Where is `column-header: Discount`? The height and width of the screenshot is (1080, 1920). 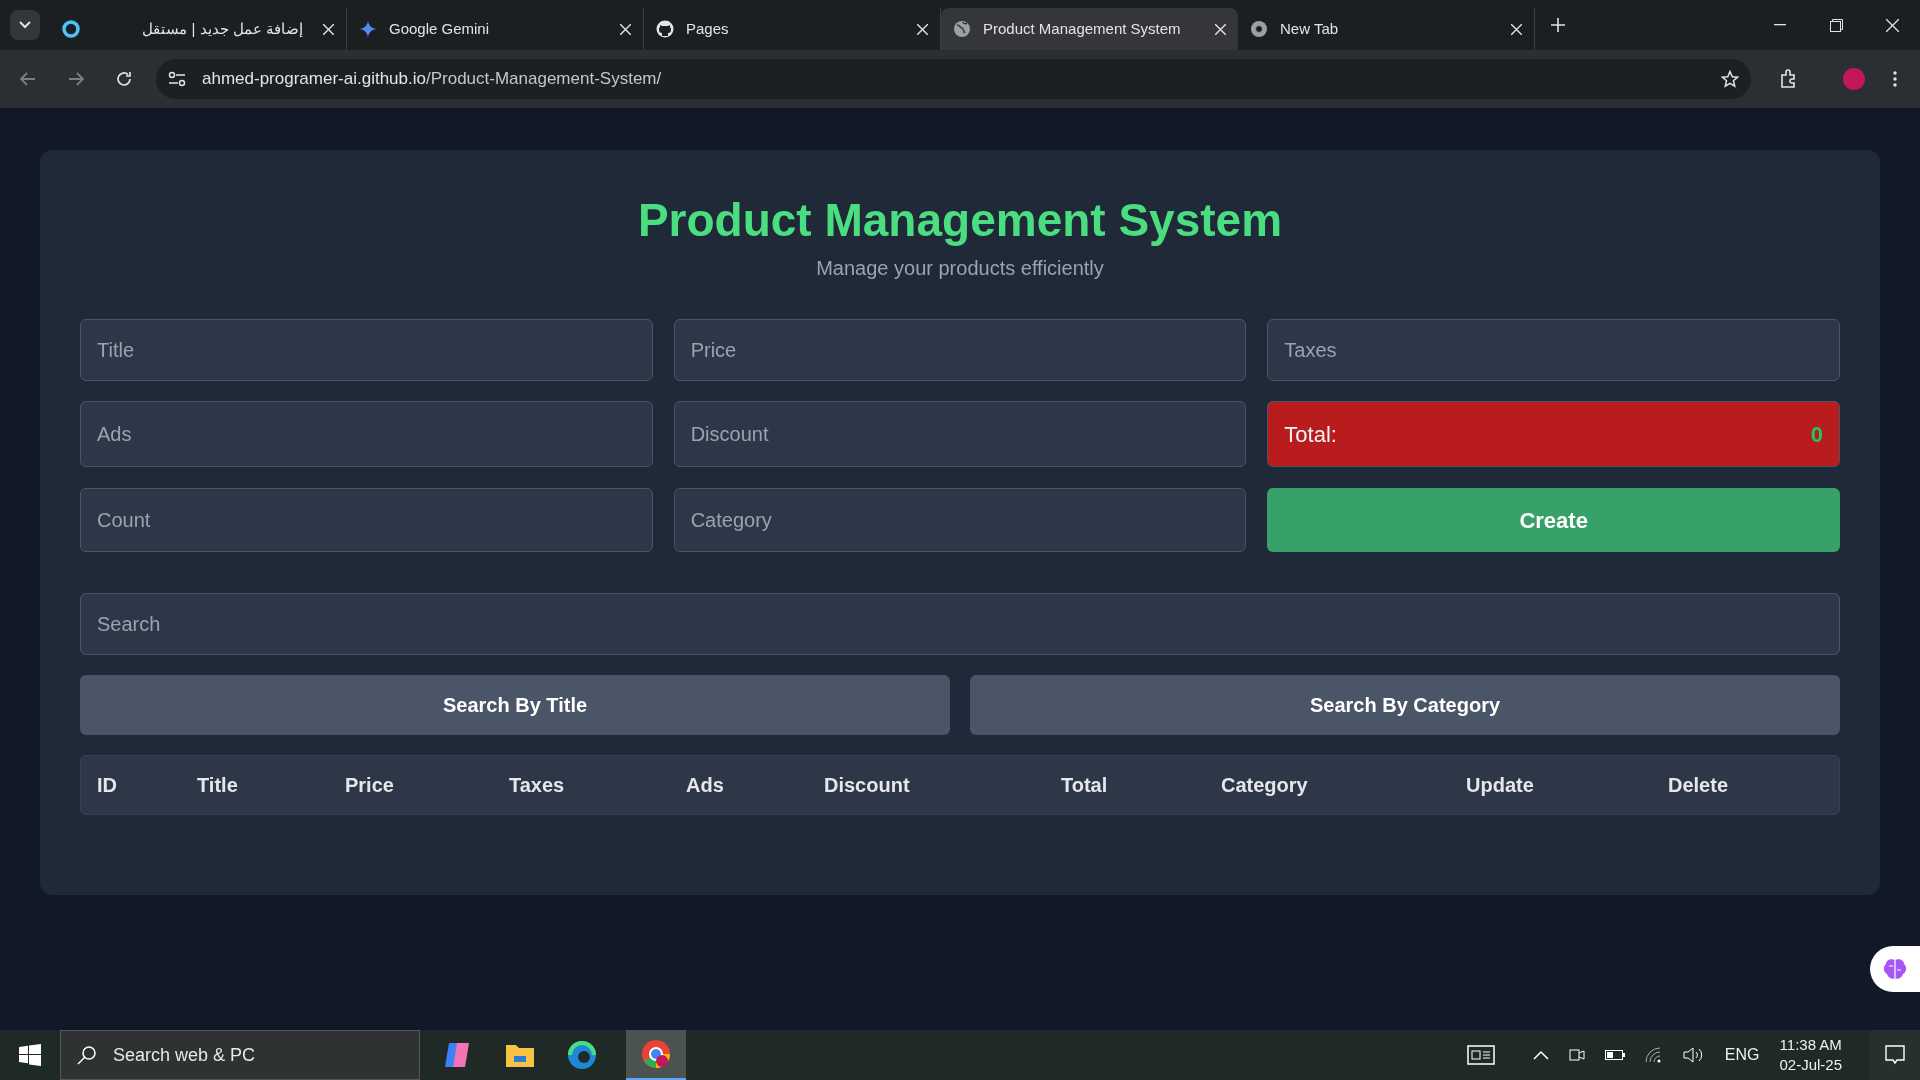 column-header: Discount is located at coordinates (867, 785).